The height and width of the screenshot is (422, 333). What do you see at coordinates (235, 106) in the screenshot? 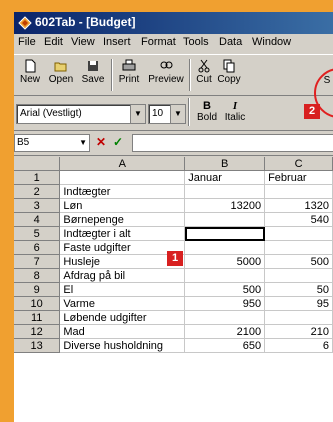
I see `italic-icon: I` at bounding box center [235, 106].